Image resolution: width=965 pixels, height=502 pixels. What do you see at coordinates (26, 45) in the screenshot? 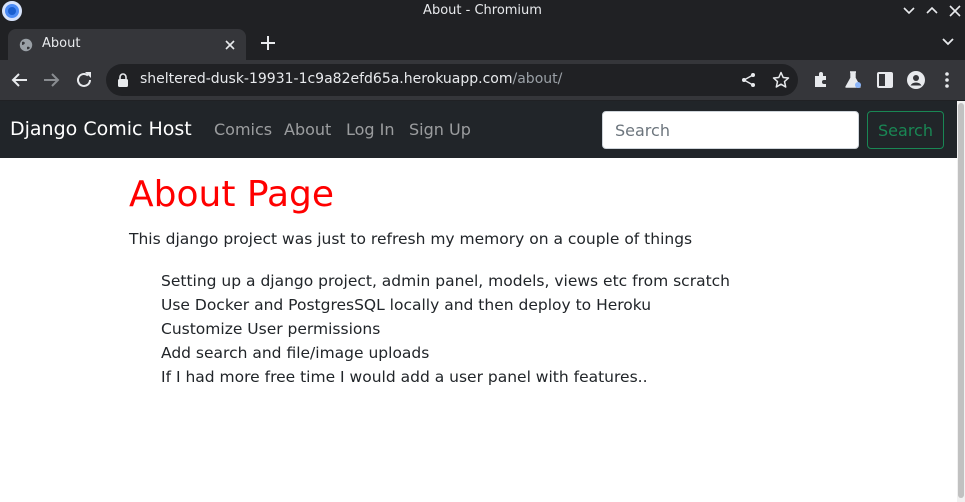
I see `globe-icon` at bounding box center [26, 45].